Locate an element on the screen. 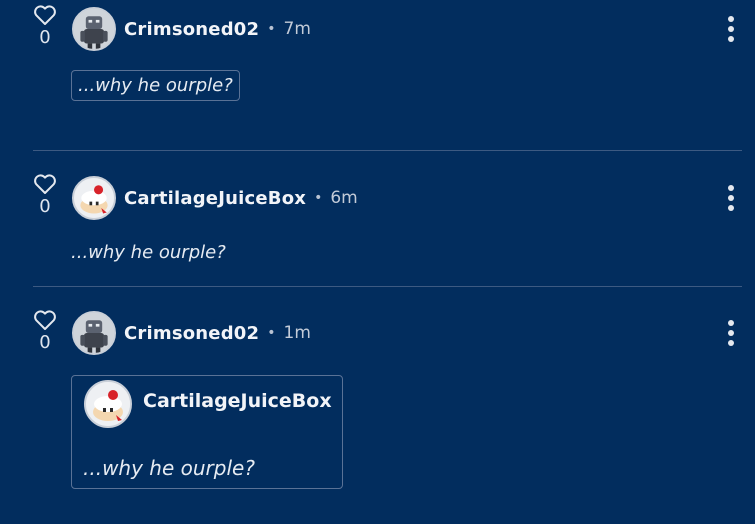 The height and width of the screenshot is (524, 755). timestamp: 1m is located at coordinates (297, 333).